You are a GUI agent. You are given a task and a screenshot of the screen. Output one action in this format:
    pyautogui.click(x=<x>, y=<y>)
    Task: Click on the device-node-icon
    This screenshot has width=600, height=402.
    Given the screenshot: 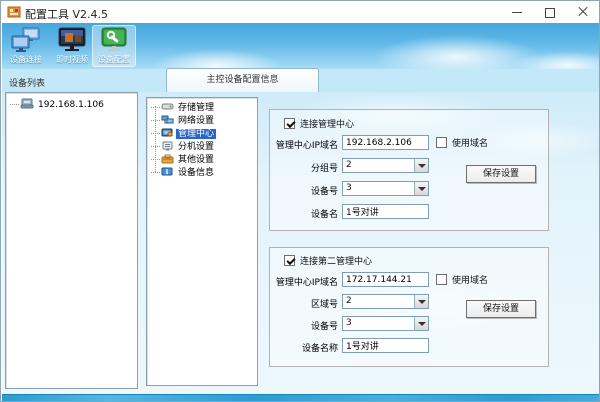 What is the action you would take?
    pyautogui.click(x=27, y=103)
    